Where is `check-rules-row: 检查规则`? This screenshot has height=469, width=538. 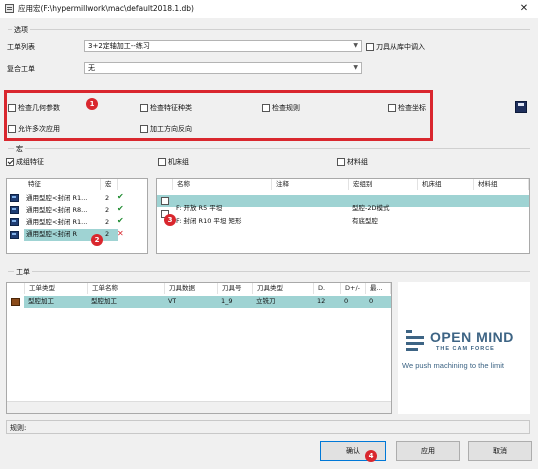 check-rules-row: 检查规则 is located at coordinates (281, 108).